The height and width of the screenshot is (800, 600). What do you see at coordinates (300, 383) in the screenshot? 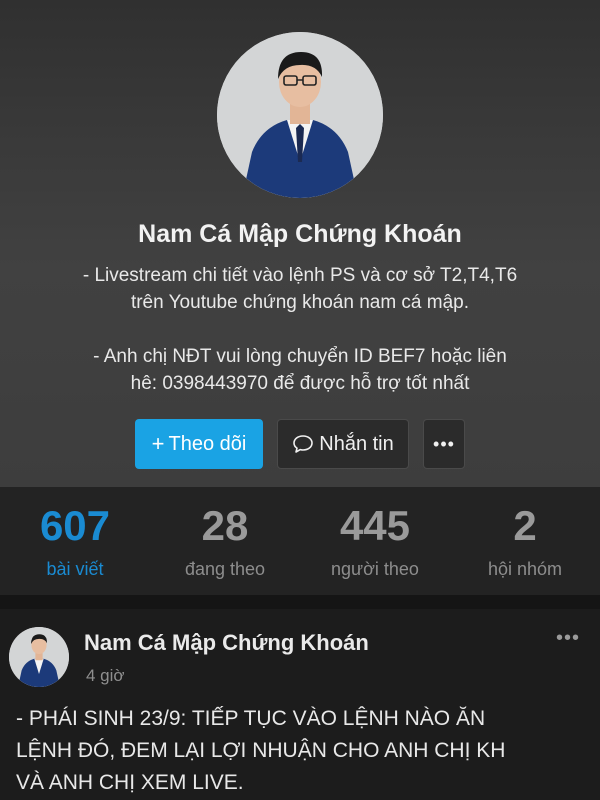
I see `bio-line: hê: 0398443970 để được hỗ trợ tốt nhất` at bounding box center [300, 383].